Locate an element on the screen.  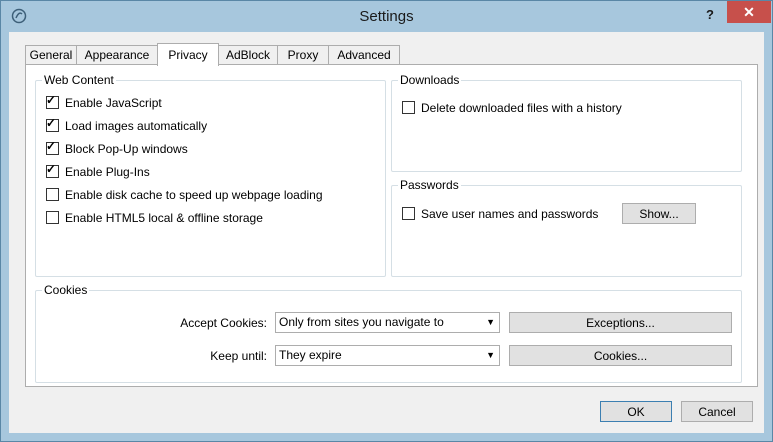
web-content-title: Web Content is located at coordinates (79, 80).